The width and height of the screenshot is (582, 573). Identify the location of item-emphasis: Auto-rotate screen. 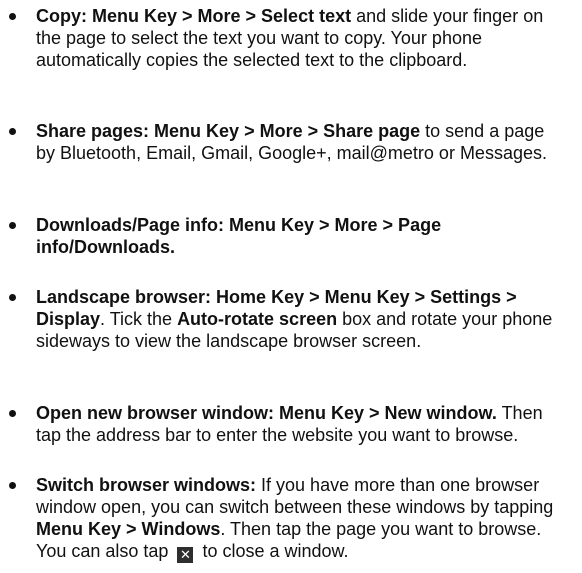
(257, 319).